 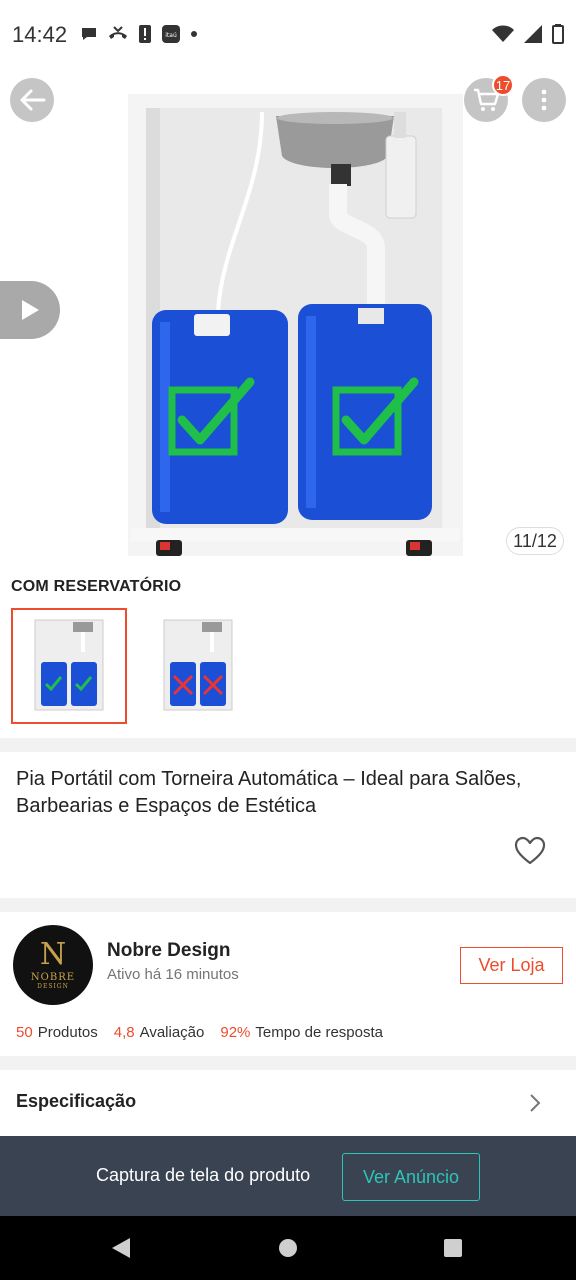 What do you see at coordinates (301, 1032) in the screenshot?
I see `stat-response: 92% Tempo de resposta` at bounding box center [301, 1032].